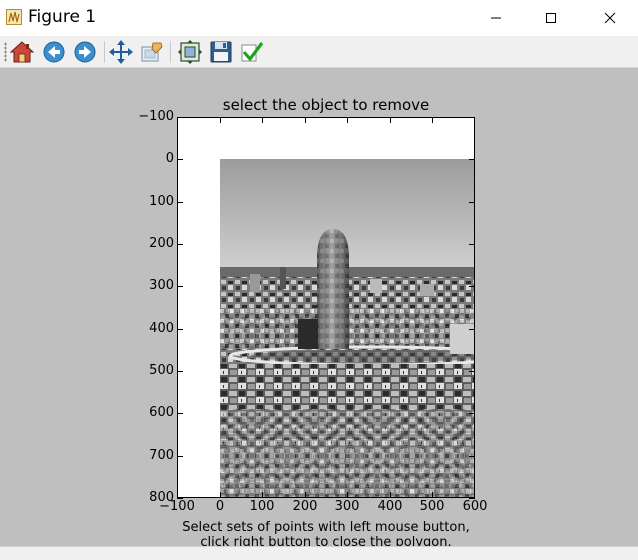 Image resolution: width=638 pixels, height=560 pixels. I want to click on y-tick-label: 400, so click(161, 328).